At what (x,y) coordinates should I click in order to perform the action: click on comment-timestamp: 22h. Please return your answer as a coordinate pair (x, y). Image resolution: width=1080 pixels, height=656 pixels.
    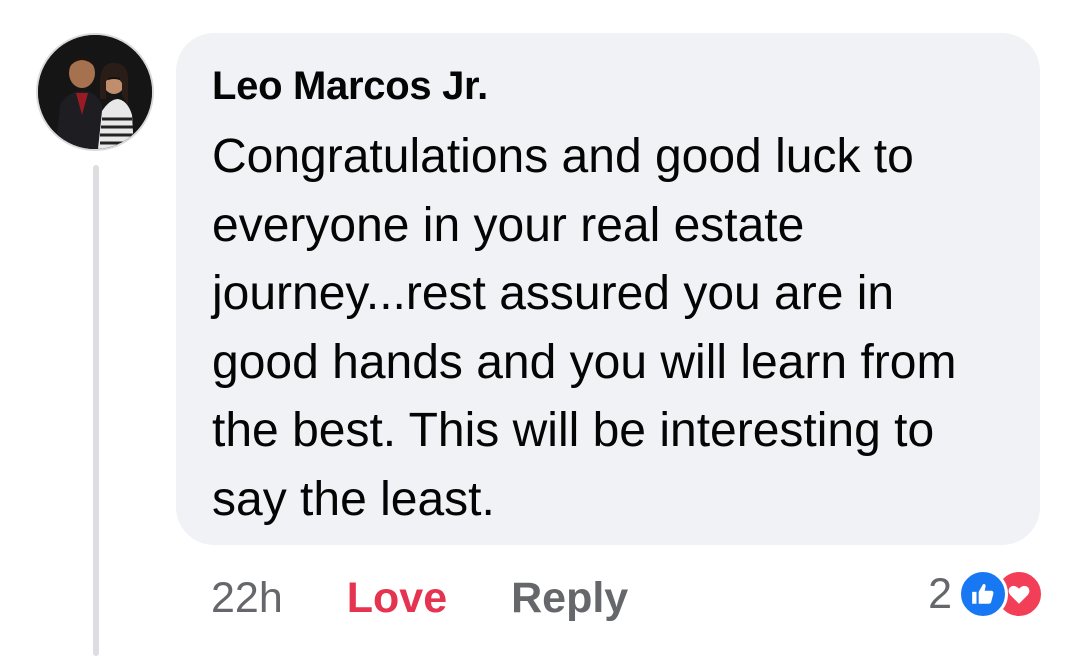
    Looking at the image, I should click on (247, 598).